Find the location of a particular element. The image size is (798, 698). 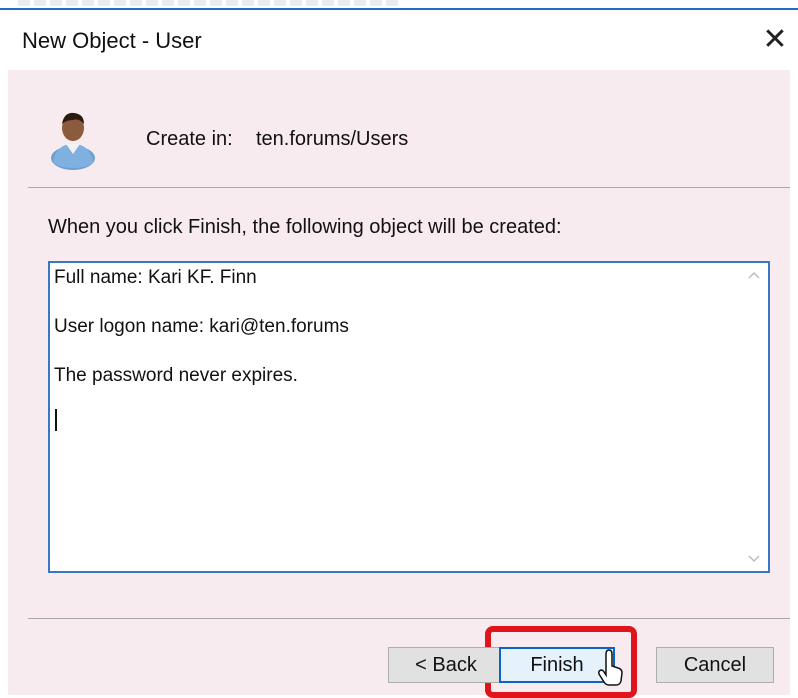

background-window-title is located at coordinates (208, 3).